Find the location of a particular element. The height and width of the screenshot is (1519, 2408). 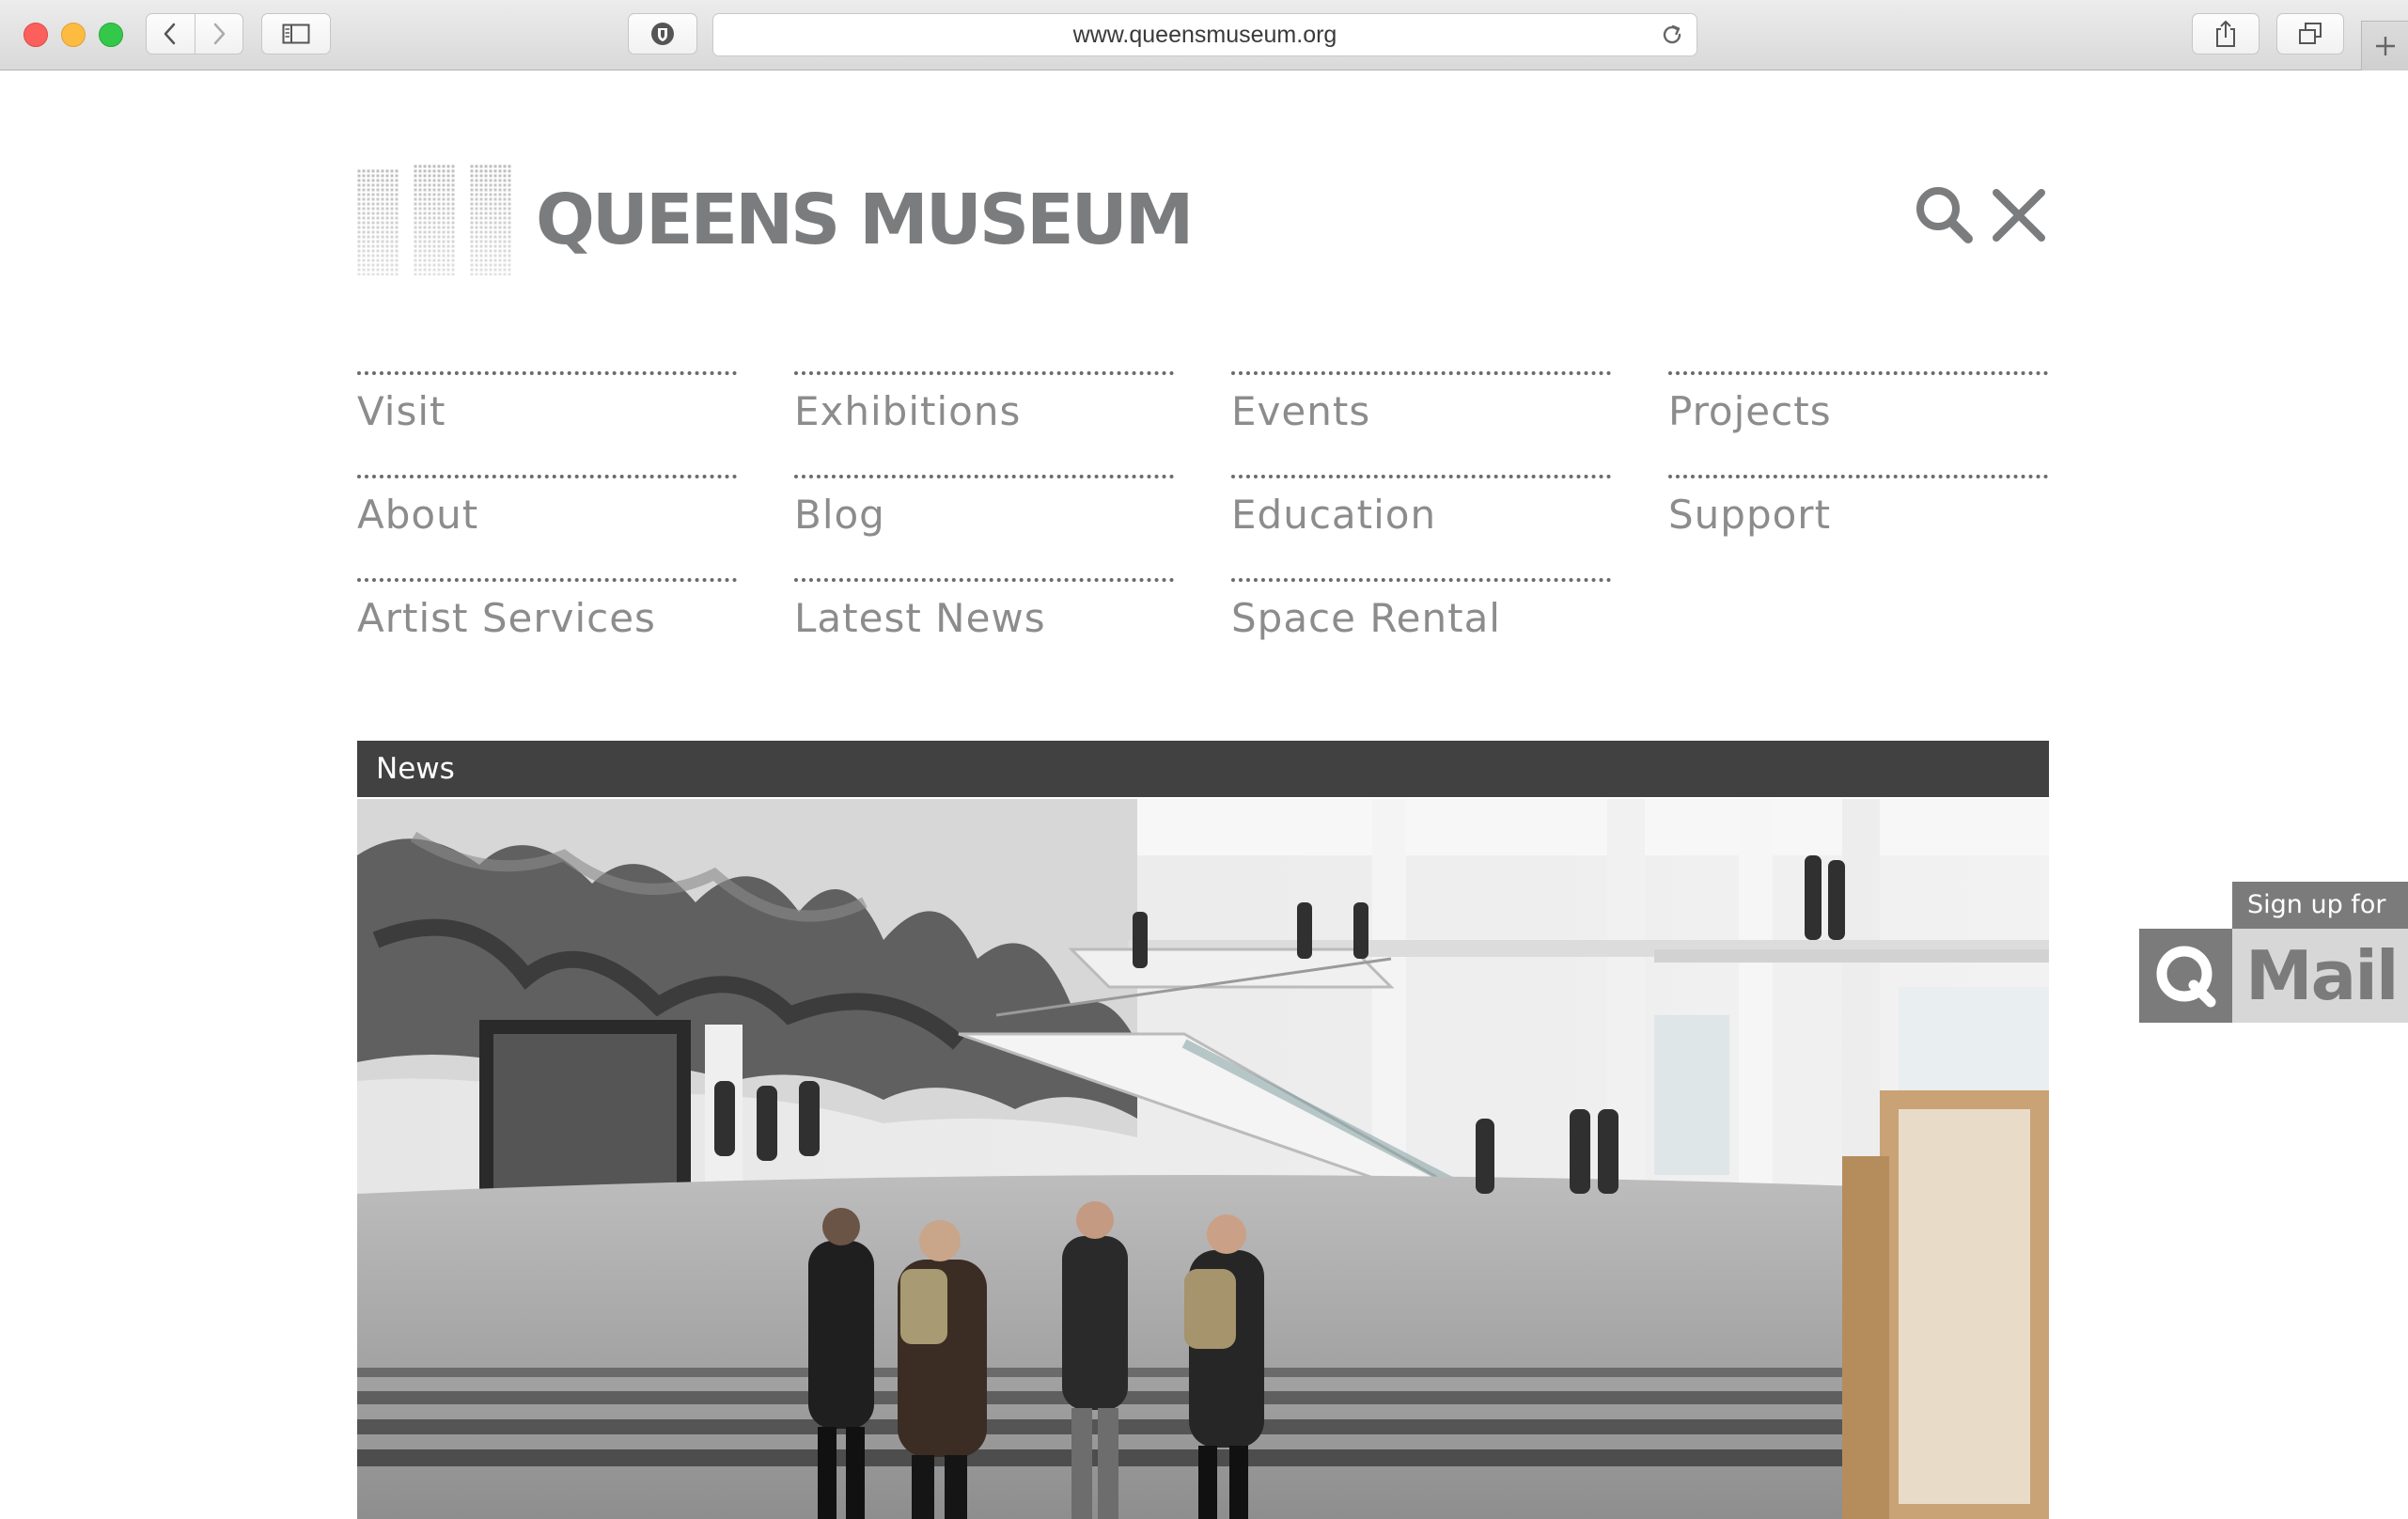

qmail-signup-widget: Sign up for Mail is located at coordinates (2273, 952).